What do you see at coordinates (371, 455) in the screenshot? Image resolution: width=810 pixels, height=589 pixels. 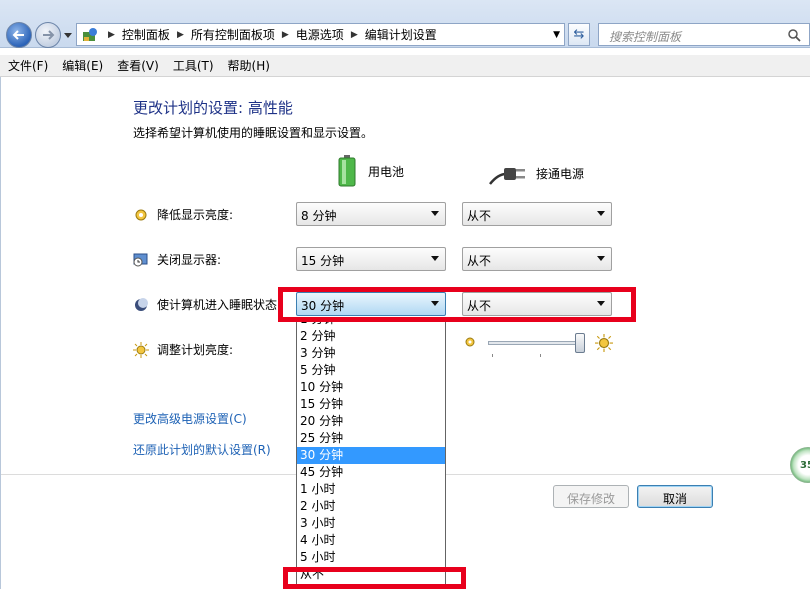 I see `dropdown-option: 30 分钟` at bounding box center [371, 455].